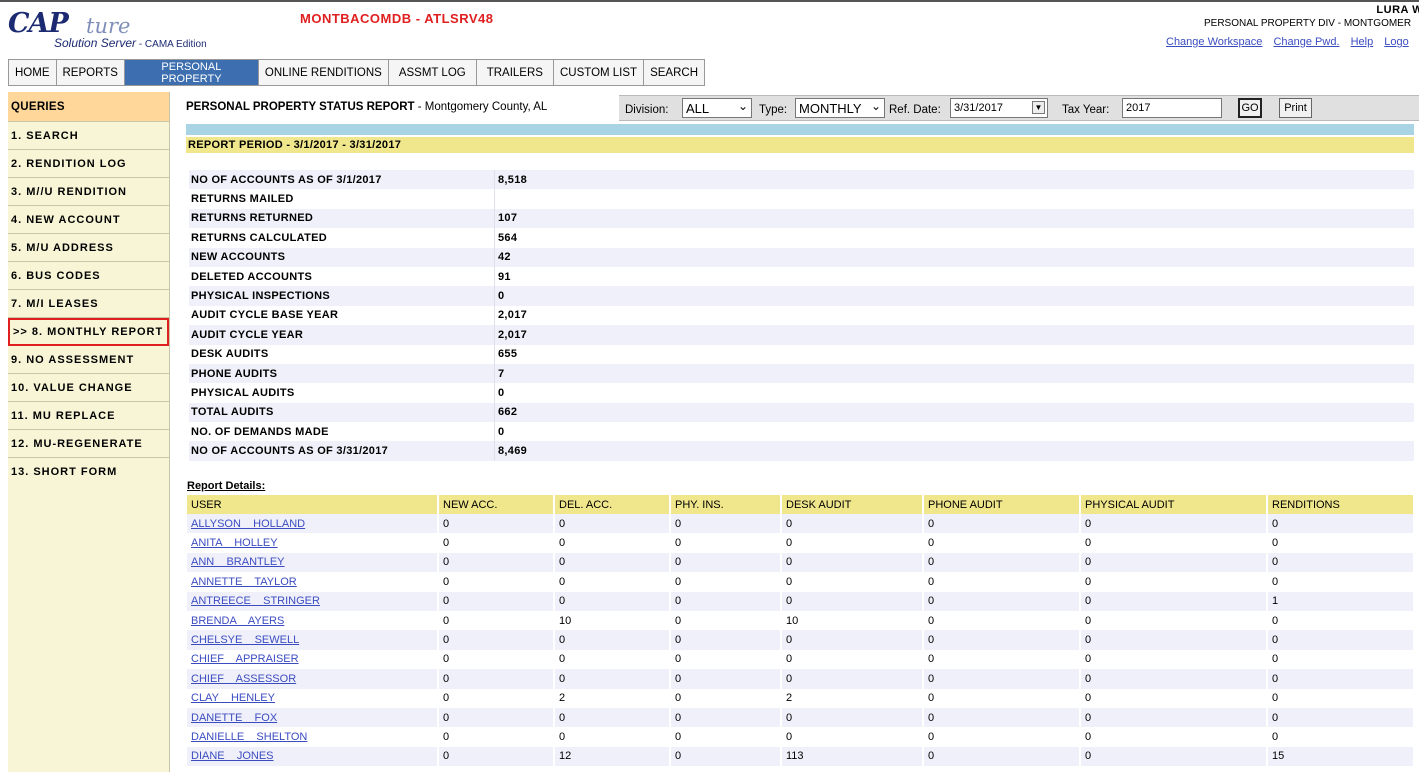 The height and width of the screenshot is (772, 1419). I want to click on logo-script: ture, so click(108, 26).